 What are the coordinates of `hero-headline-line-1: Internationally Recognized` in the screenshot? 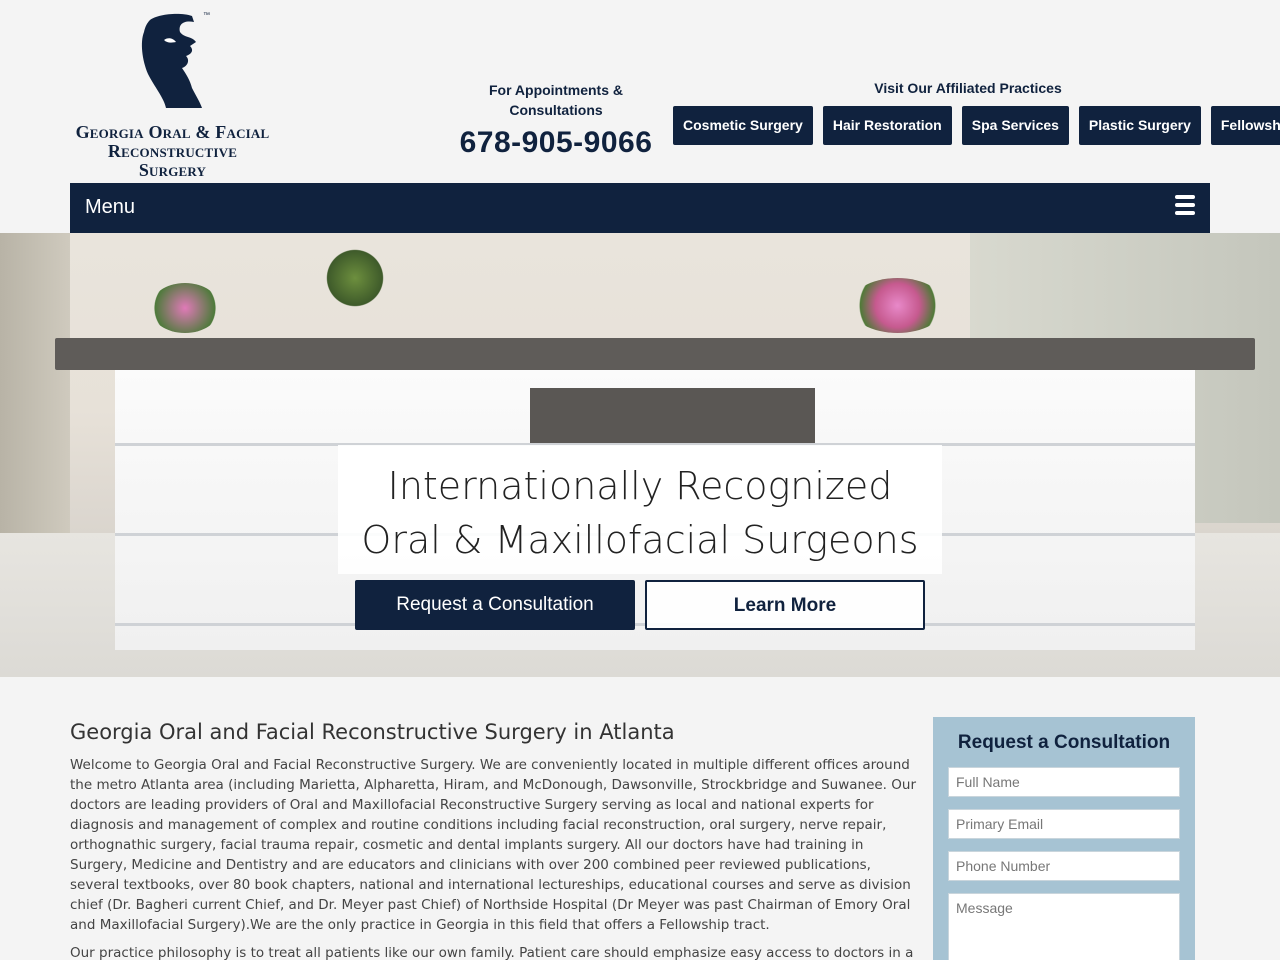 It's located at (640, 486).